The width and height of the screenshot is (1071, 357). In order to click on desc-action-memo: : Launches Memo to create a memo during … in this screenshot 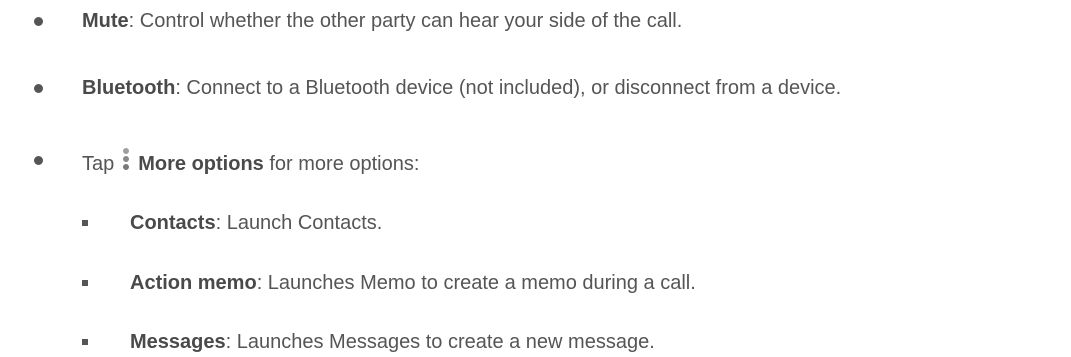, I will do `click(476, 283)`.